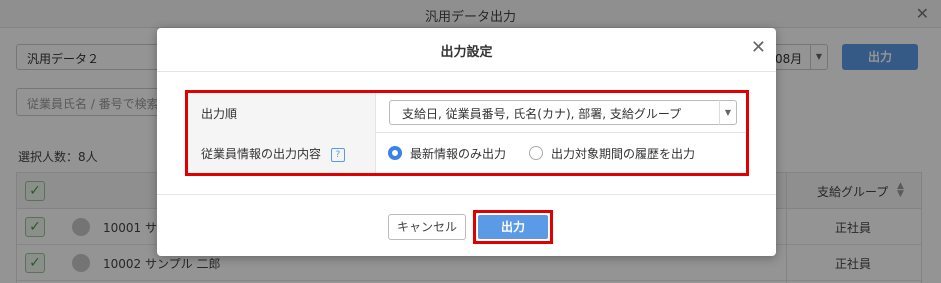 This screenshot has height=283, width=941. What do you see at coordinates (261, 154) in the screenshot?
I see `employee-info-label: 従業員情報の出力内容` at bounding box center [261, 154].